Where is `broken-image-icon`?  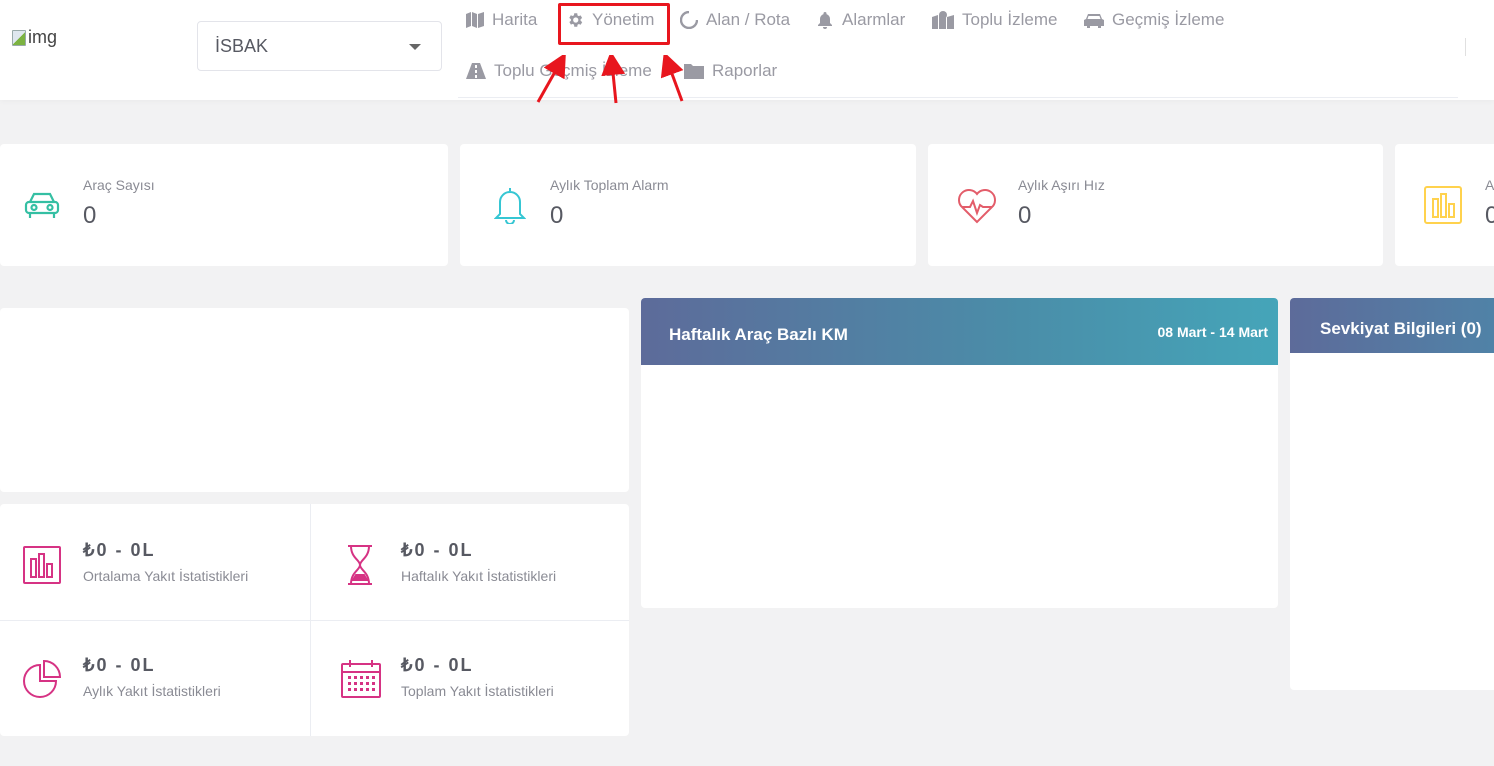
broken-image-icon is located at coordinates (19, 37).